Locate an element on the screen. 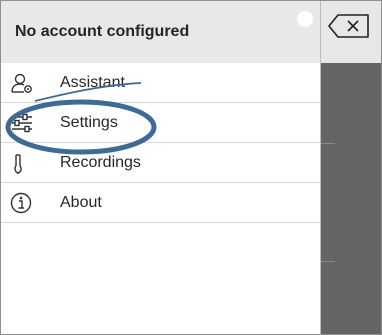 The width and height of the screenshot is (382, 335). settings-sliders-icon is located at coordinates (22, 123).